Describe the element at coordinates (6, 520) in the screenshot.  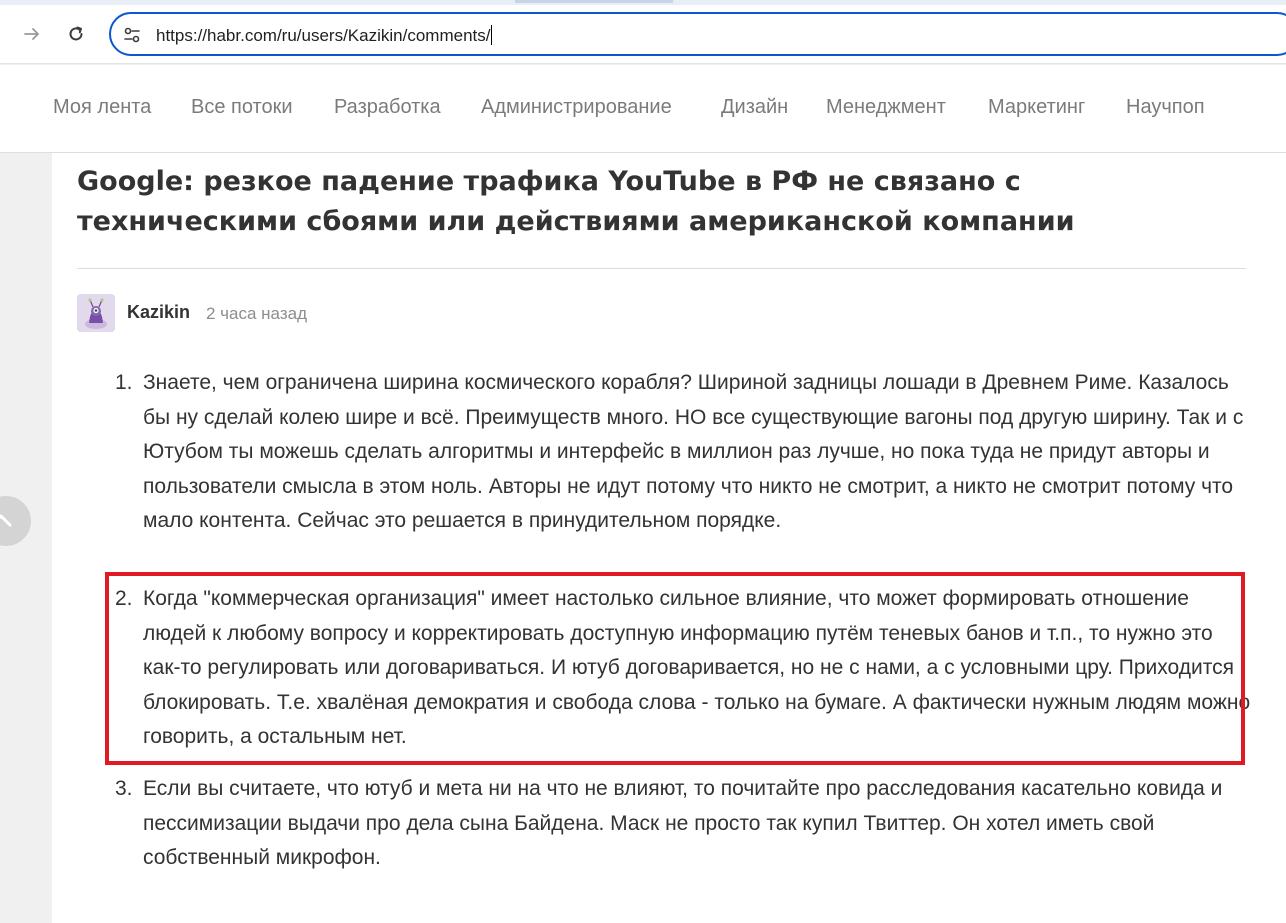
I see `chevron-up-icon` at that location.